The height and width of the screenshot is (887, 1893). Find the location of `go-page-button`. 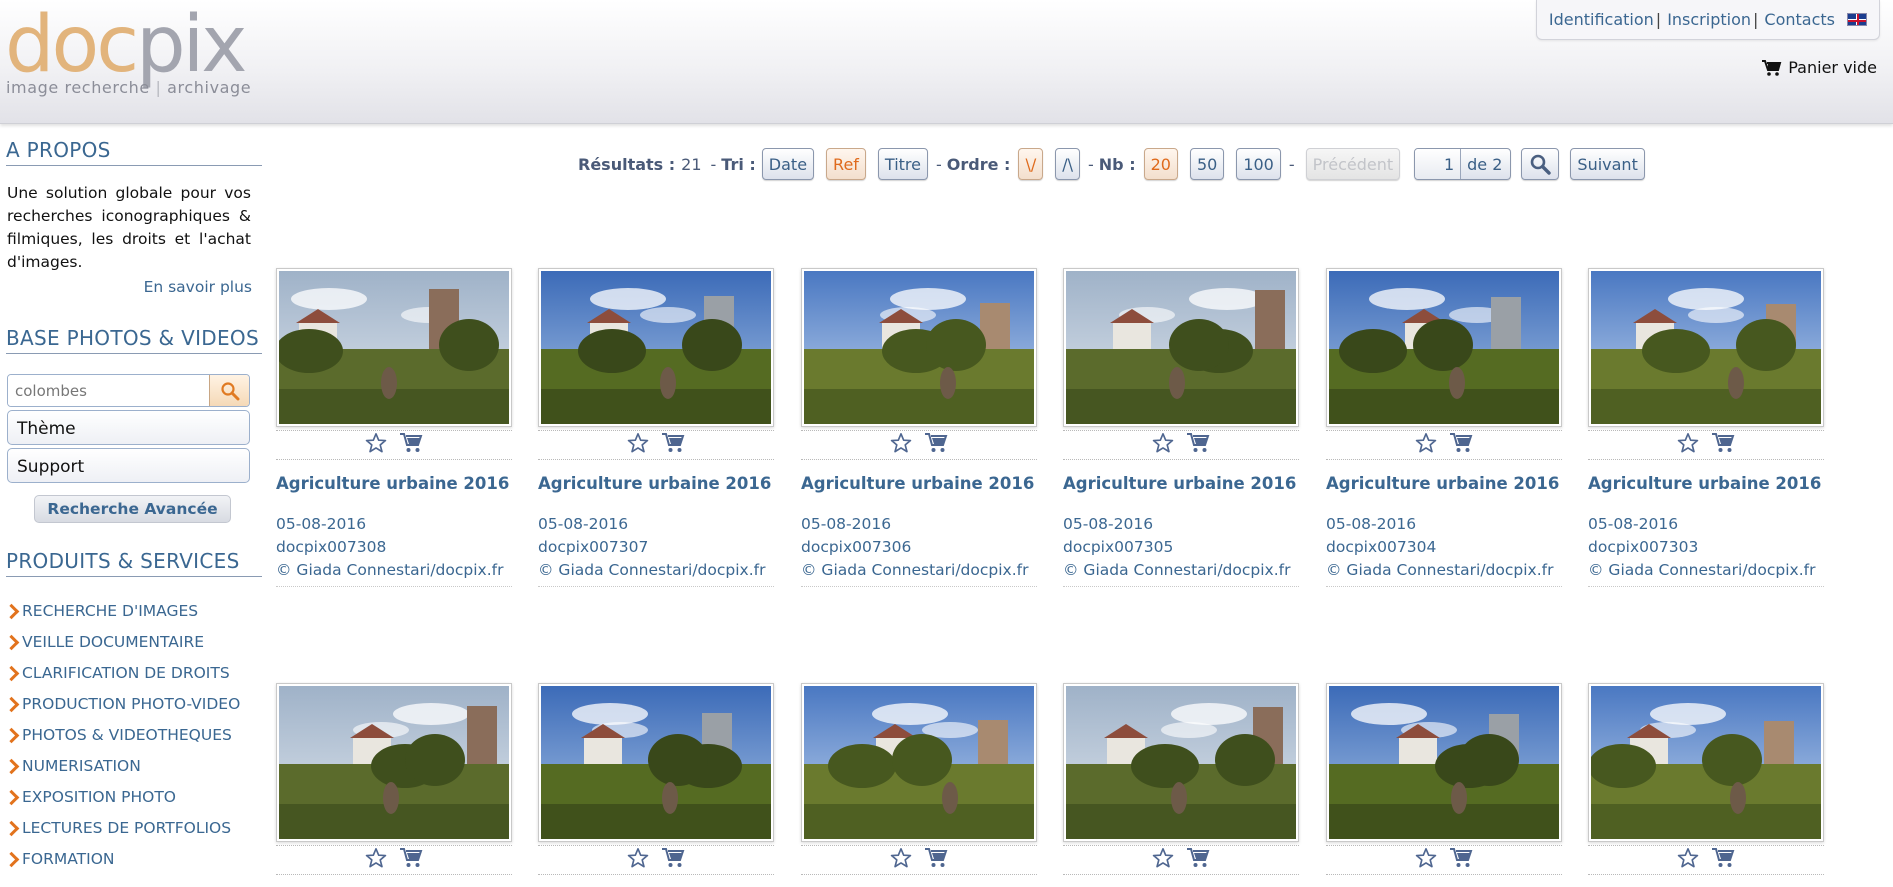

go-page-button is located at coordinates (1540, 164).